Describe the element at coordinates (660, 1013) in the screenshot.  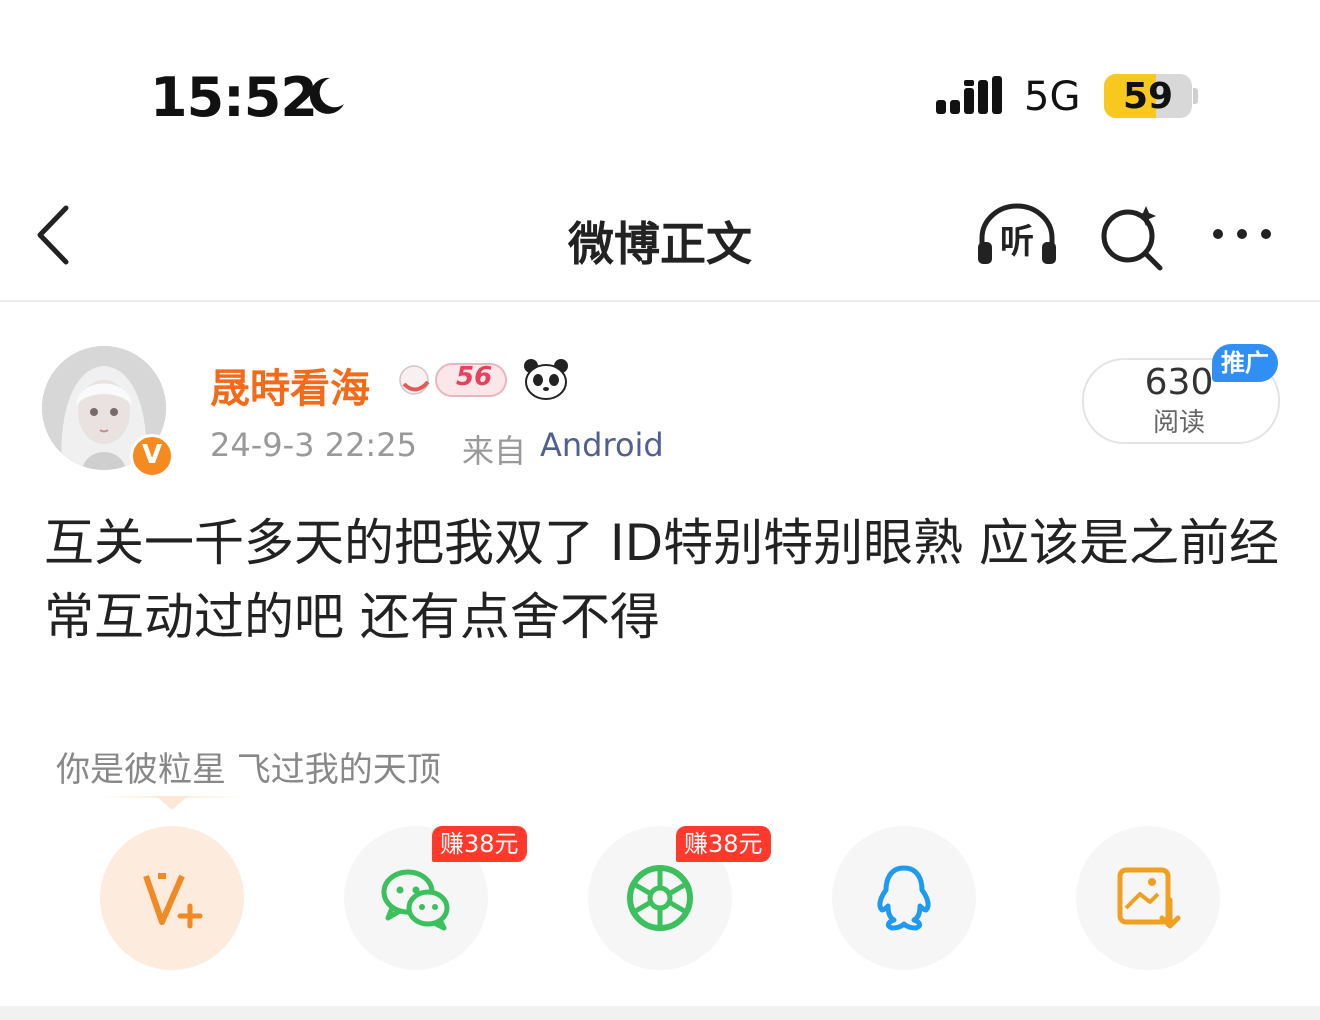
I see `bottom-divider` at that location.